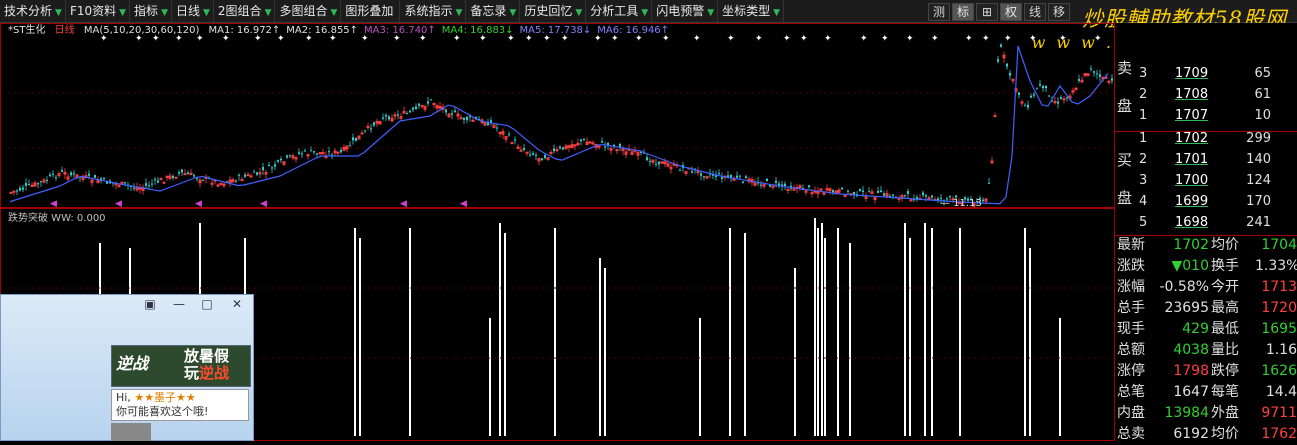  I want to click on toolbar-move-button: 移, so click(1059, 12).